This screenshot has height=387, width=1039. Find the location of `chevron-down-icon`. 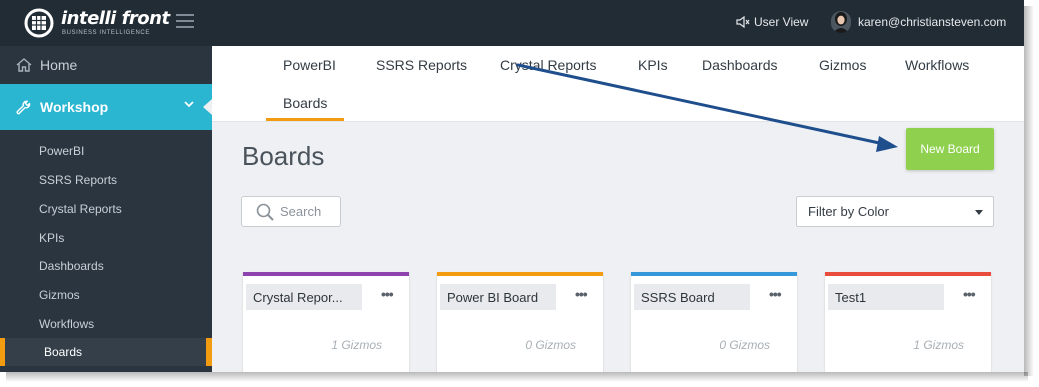

chevron-down-icon is located at coordinates (189, 104).